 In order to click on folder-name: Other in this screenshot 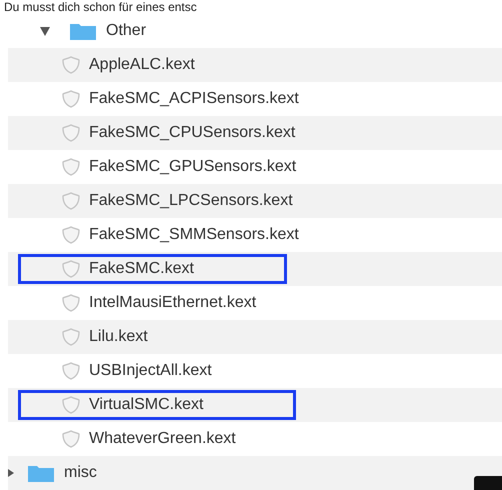, I will do `click(126, 31)`.